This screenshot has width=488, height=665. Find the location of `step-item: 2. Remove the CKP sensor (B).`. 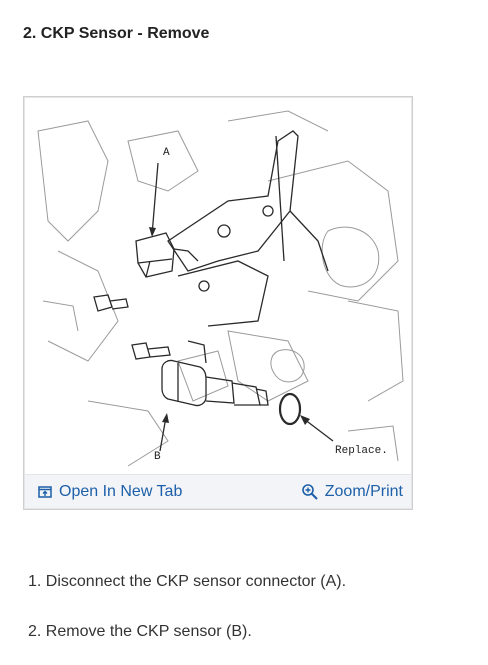

step-item: 2. Remove the CKP sensor (B). is located at coordinates (140, 631).